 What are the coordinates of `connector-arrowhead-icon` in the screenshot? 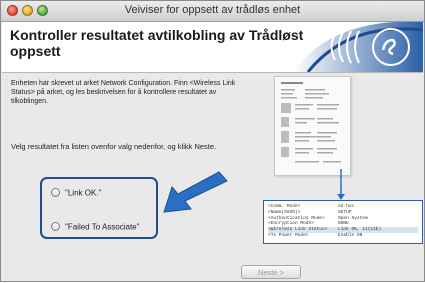 It's located at (341, 197).